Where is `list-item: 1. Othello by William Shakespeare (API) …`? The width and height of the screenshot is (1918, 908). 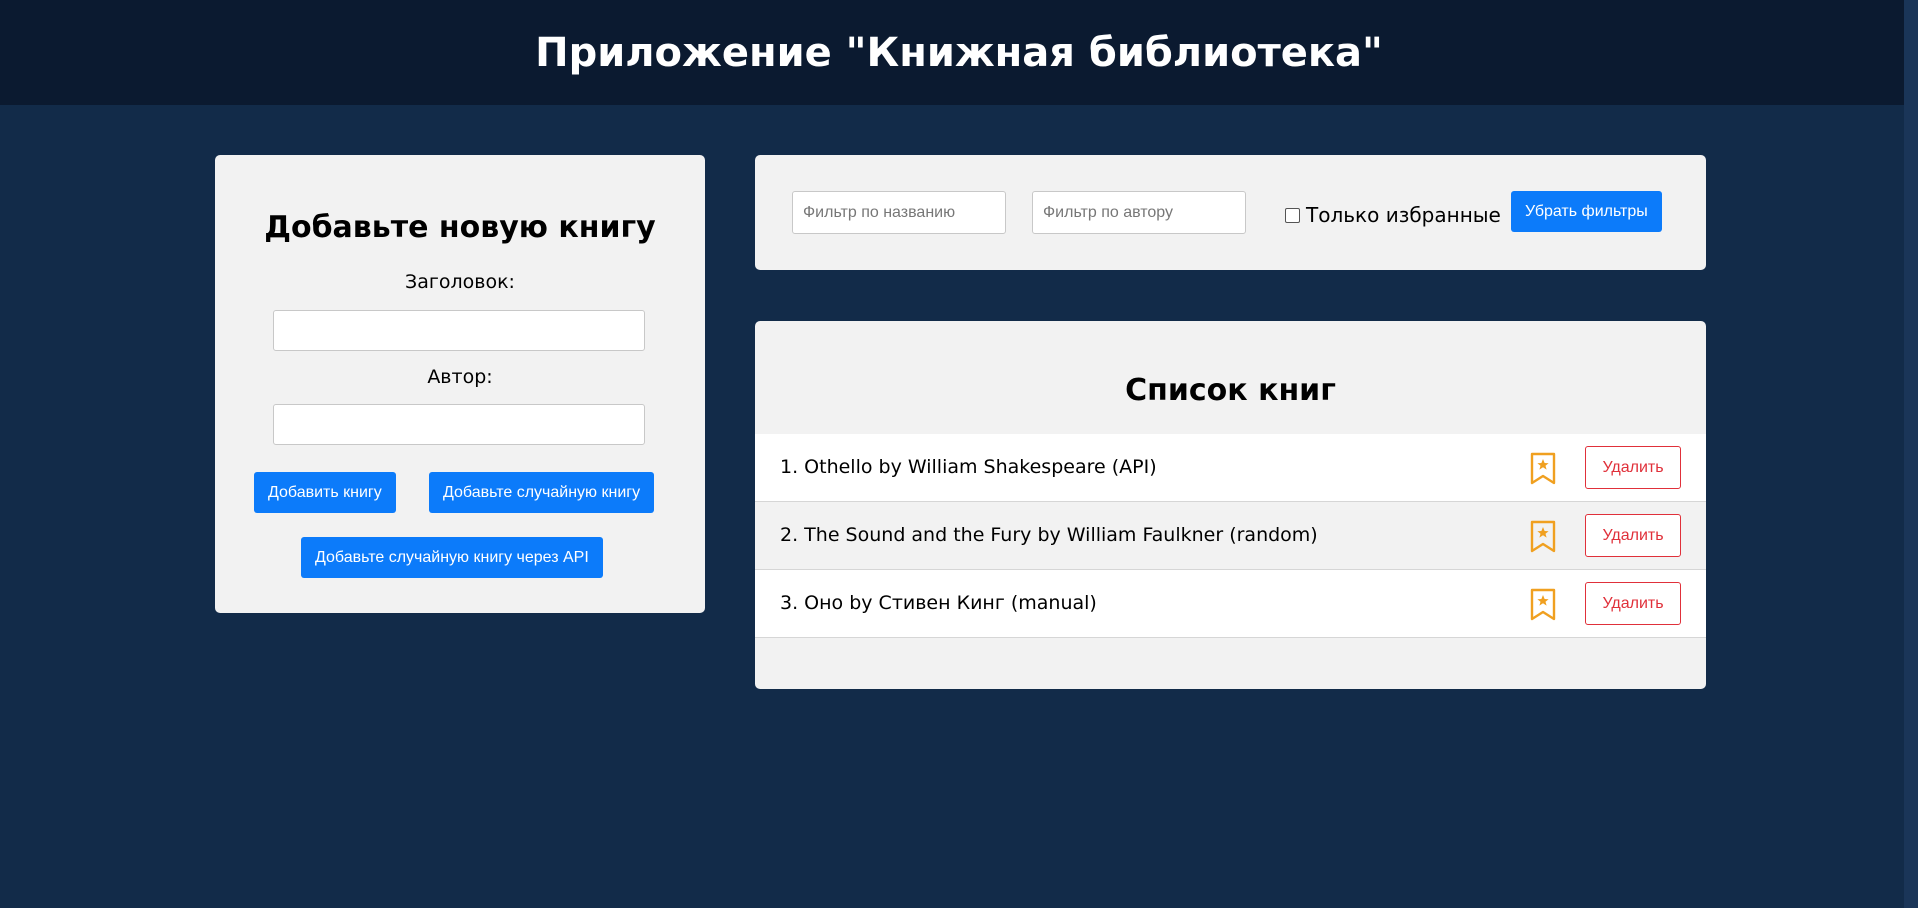
list-item: 1. Othello by William Shakespeare (API) … is located at coordinates (1230, 468).